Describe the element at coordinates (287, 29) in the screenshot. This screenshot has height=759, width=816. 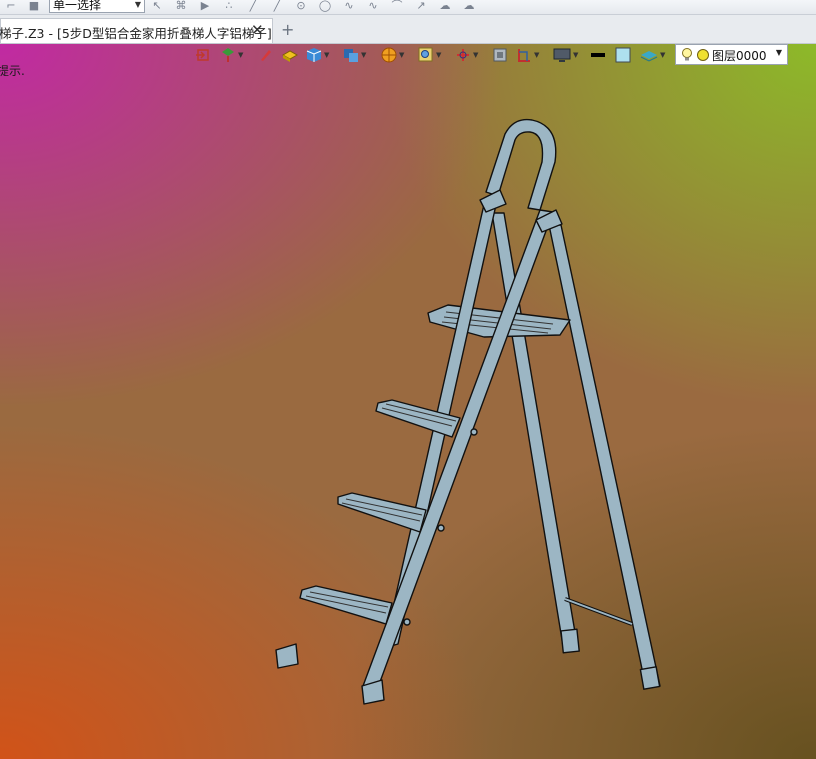
I see `add-tab-icon: +` at that location.